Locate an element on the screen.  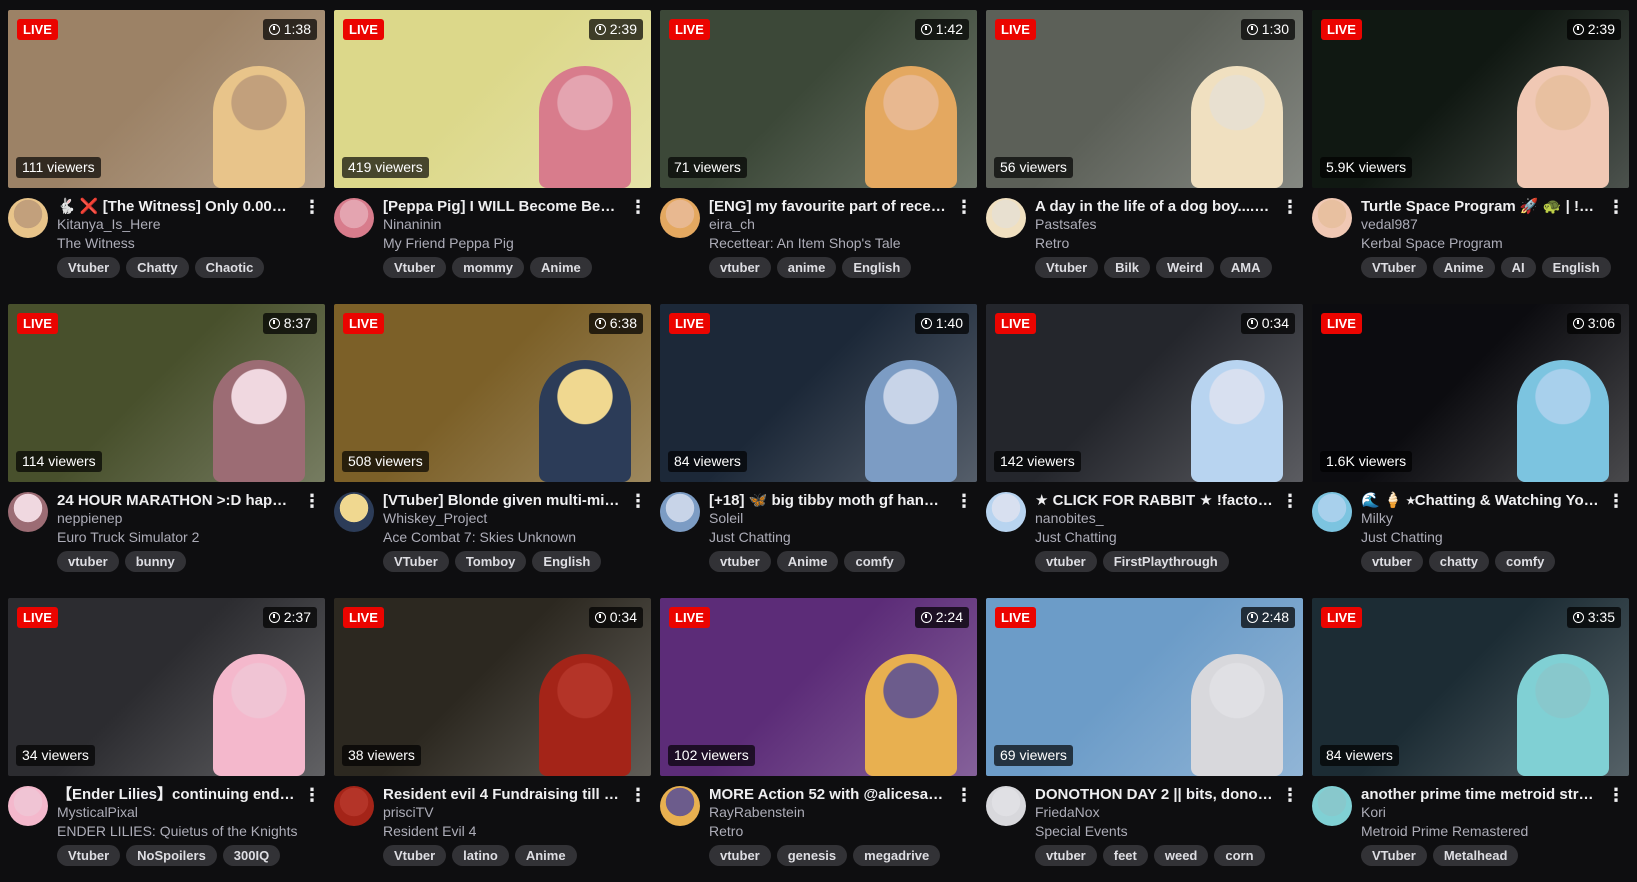
channel-name: neppienep is located at coordinates (182, 518).